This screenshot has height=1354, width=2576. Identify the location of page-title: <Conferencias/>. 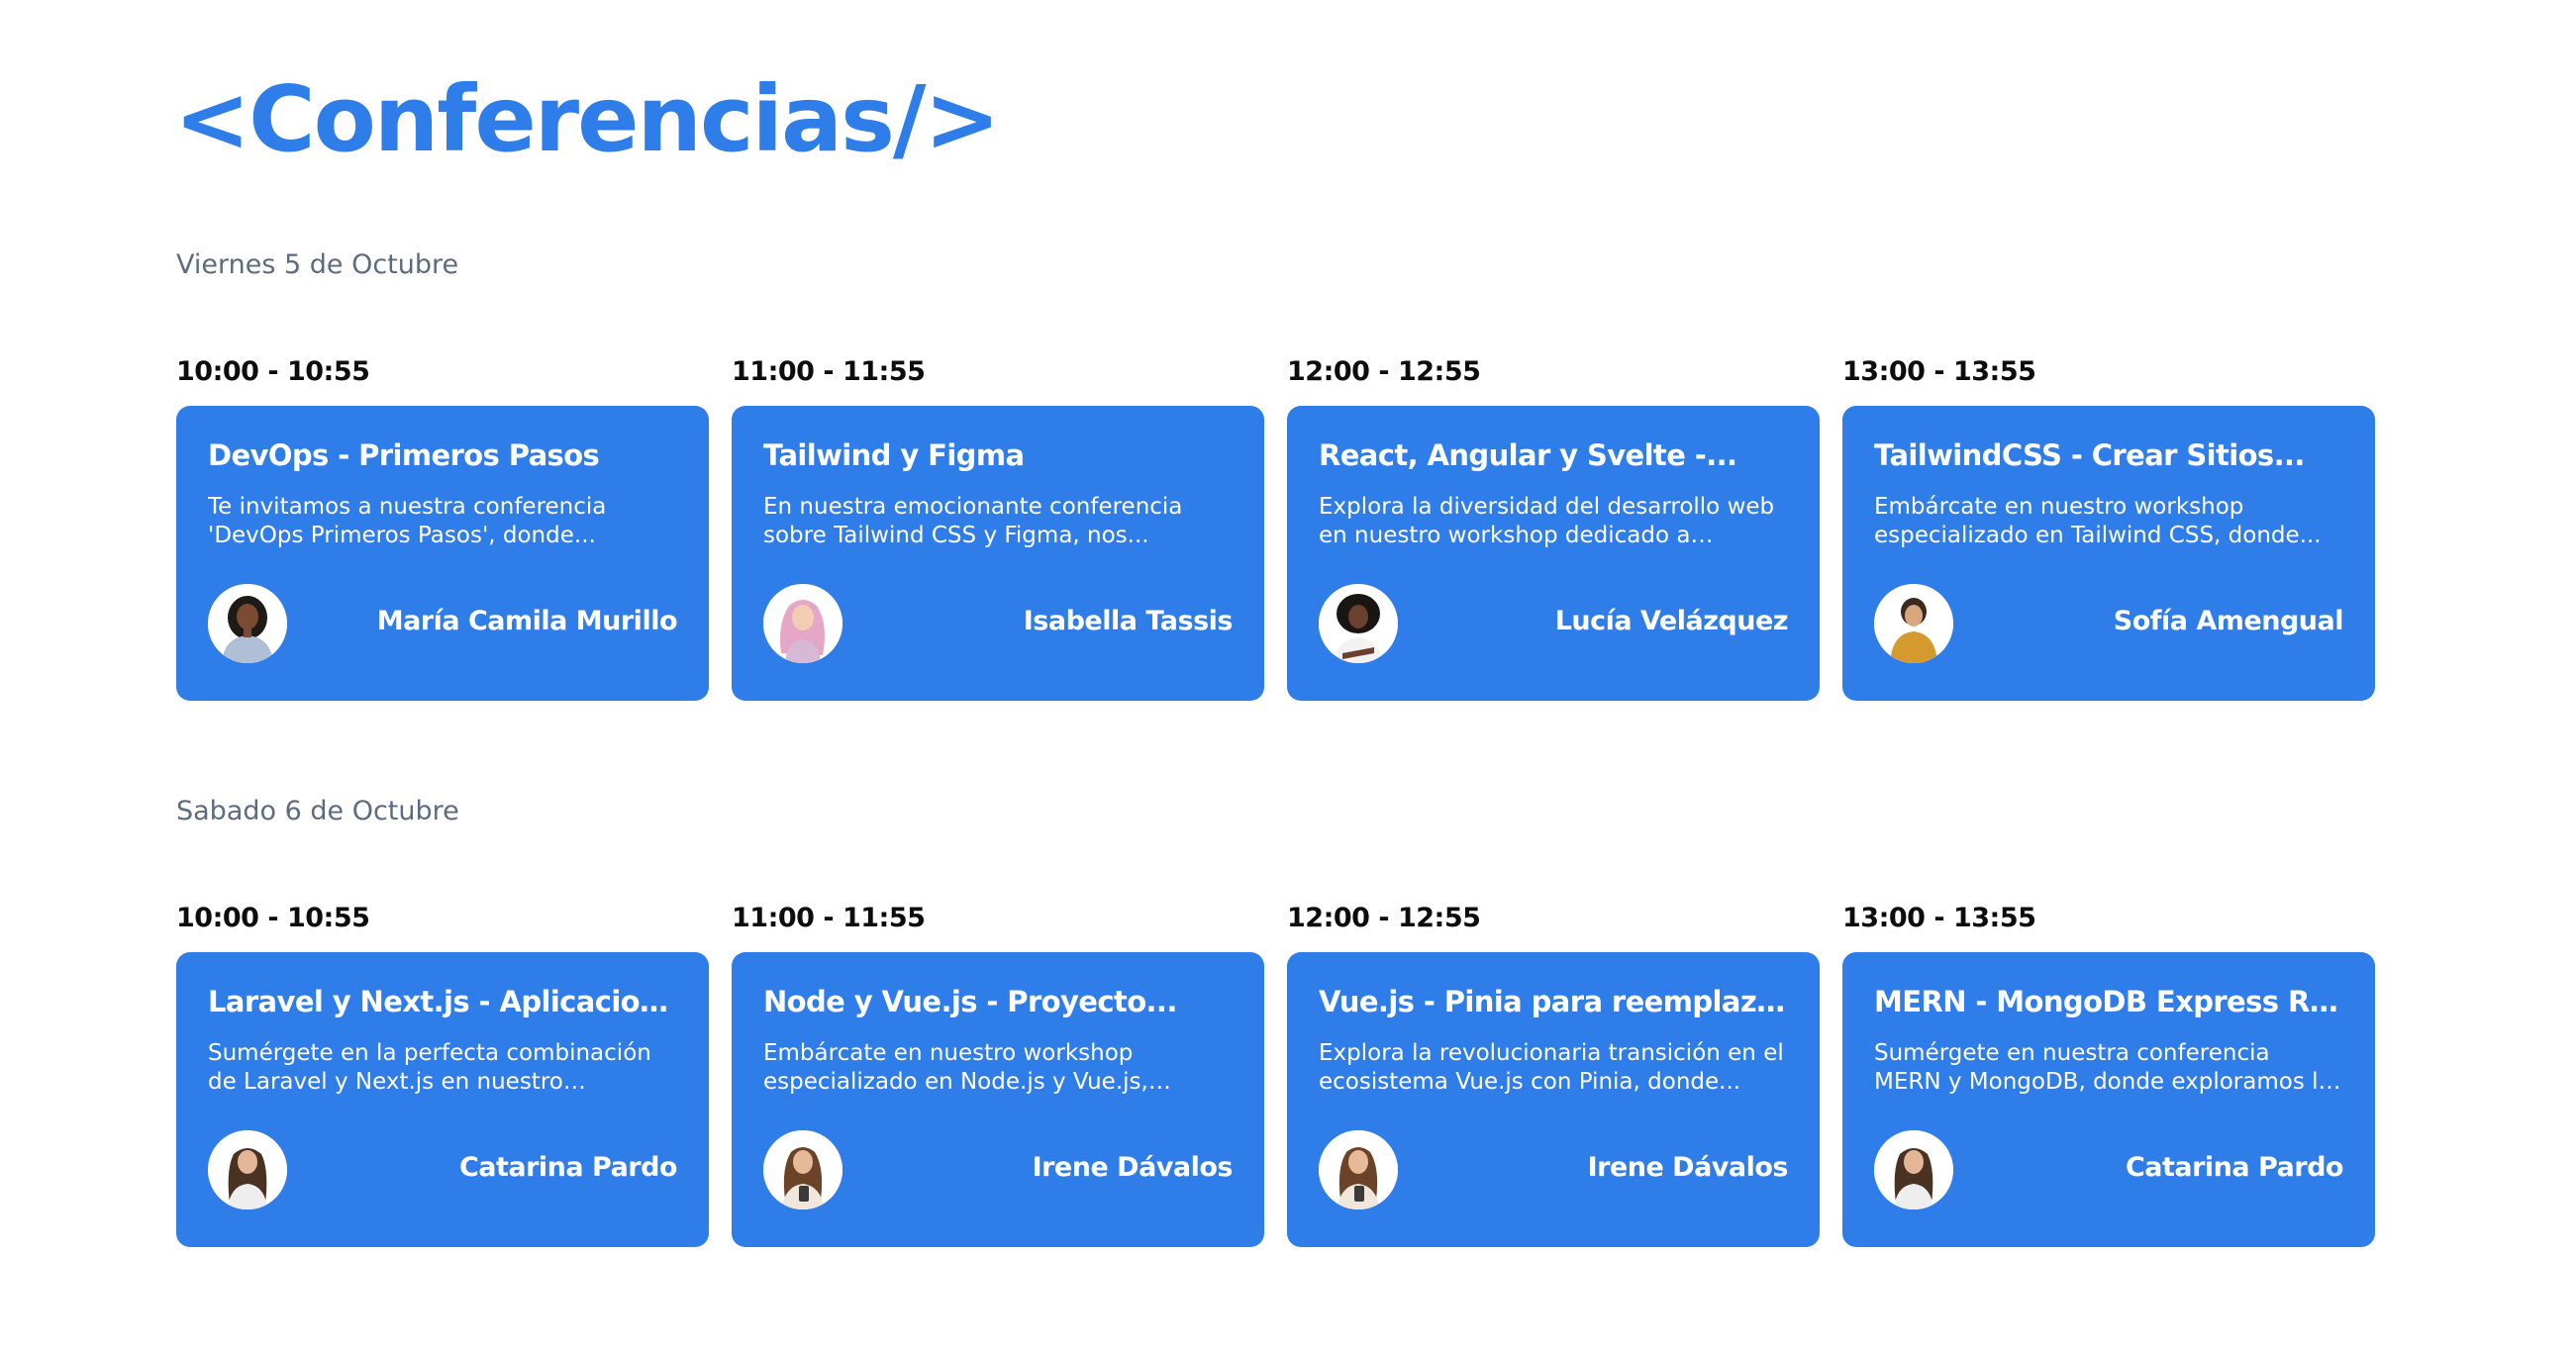
(587, 119).